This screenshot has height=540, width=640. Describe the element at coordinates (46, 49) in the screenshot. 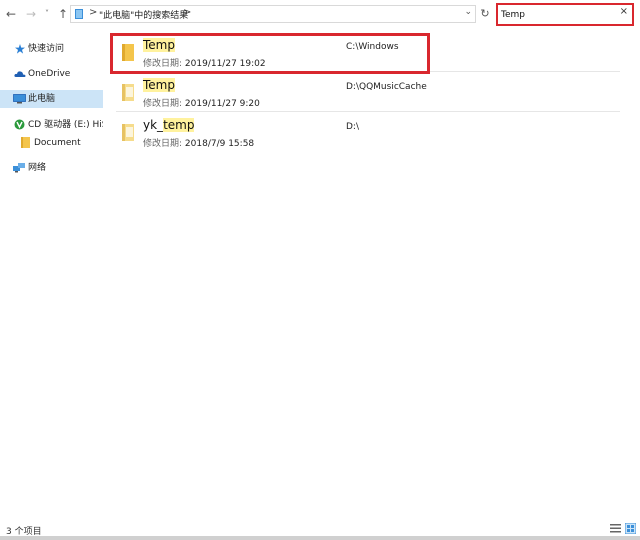

I see `sidebar-item-label: 快速访问` at that location.